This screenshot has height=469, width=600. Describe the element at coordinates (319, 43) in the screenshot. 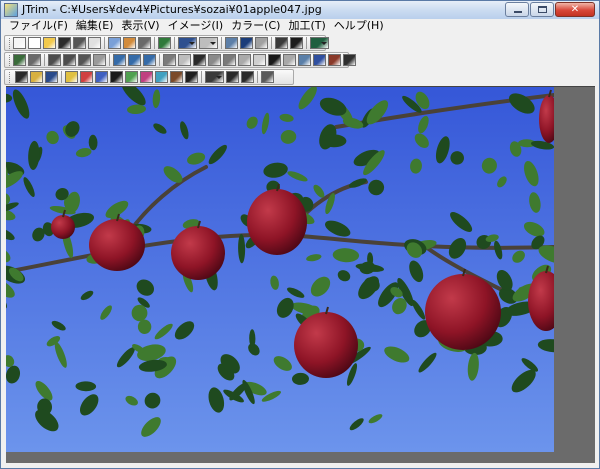

I see `display-mode-icon` at that location.